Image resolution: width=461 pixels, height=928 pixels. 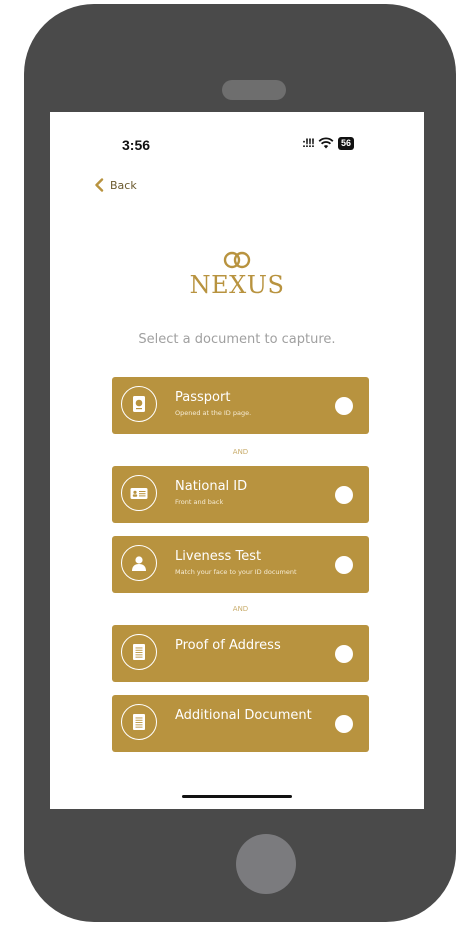 I want to click on brand-name: NEXUS, so click(x=237, y=285).